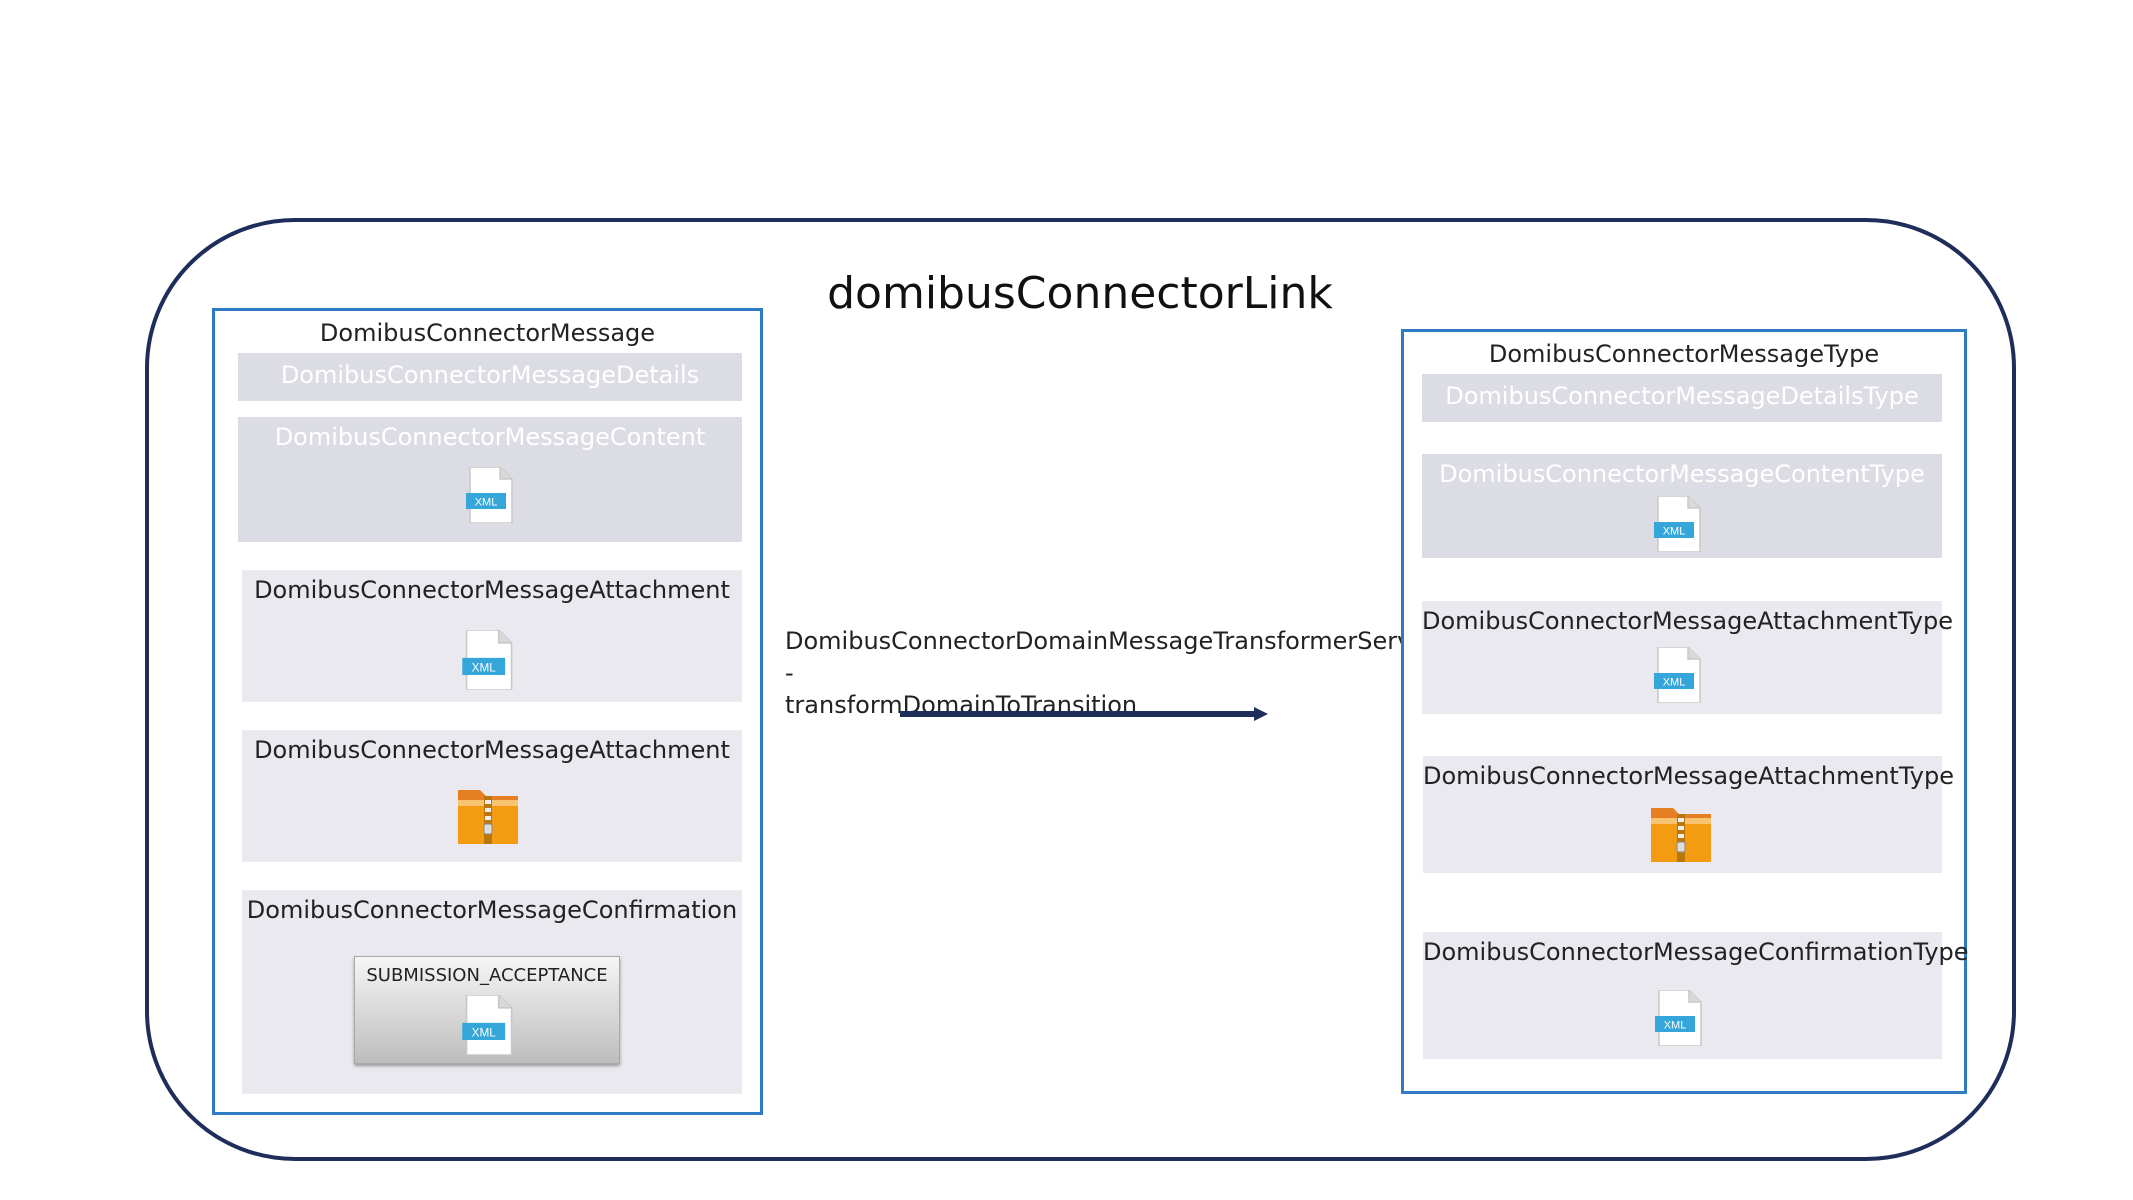 The width and height of the screenshot is (2133, 1200). I want to click on submission-acceptance-card: SUBMISSION_ACCEPTANCE XML, so click(487, 1010).